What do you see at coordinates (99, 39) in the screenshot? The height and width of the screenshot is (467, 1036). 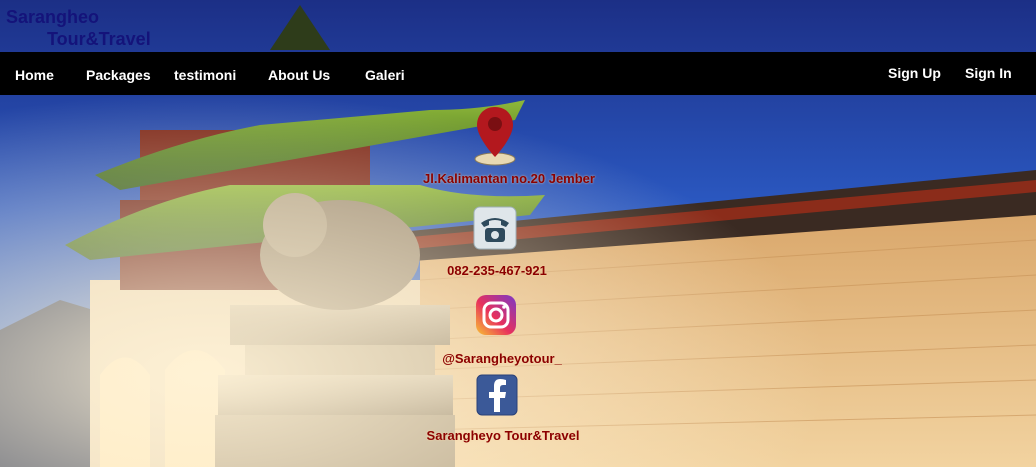 I see `brand-name-line2: Tour&Travel` at bounding box center [99, 39].